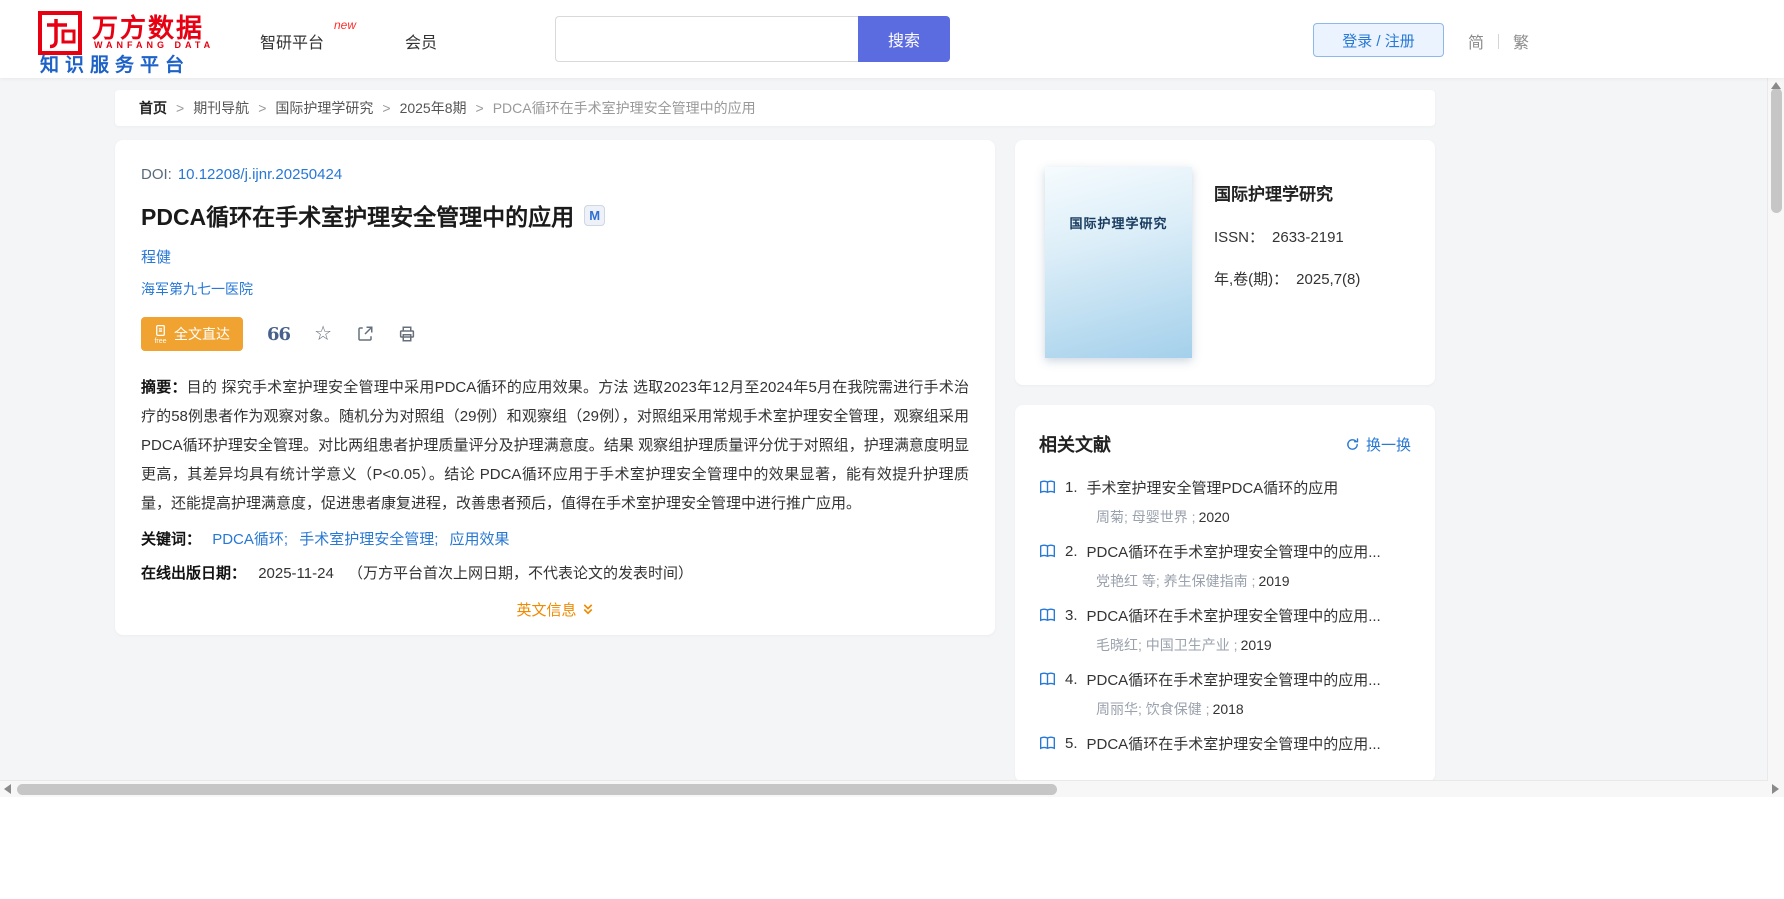 This screenshot has height=899, width=1784. What do you see at coordinates (292, 41) in the screenshot?
I see `nav-zhiyan-platform: 智研平台` at bounding box center [292, 41].